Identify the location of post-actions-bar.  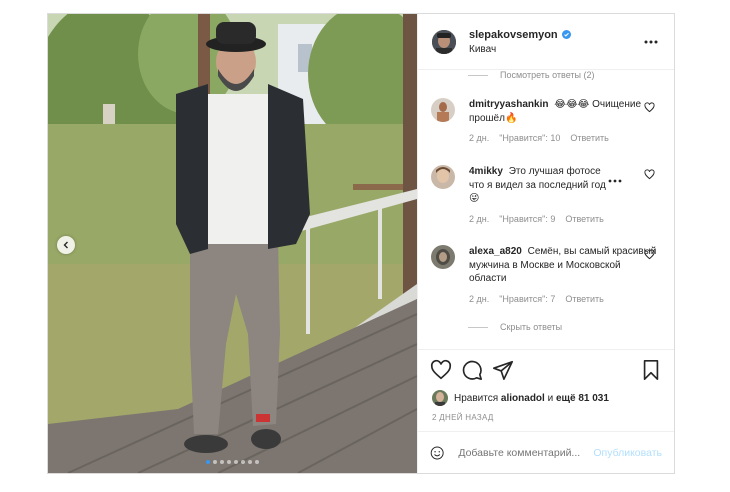
(546, 369).